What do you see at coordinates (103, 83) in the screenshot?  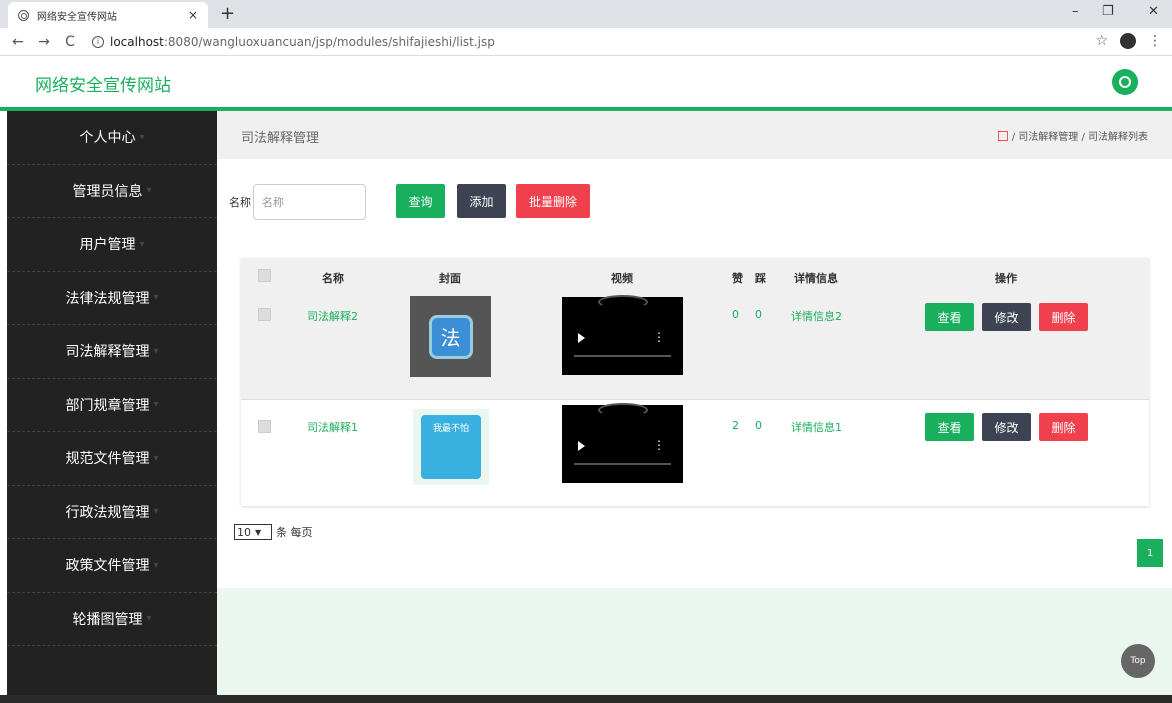 I see `site-brand: 网络安全宣传网站` at bounding box center [103, 83].